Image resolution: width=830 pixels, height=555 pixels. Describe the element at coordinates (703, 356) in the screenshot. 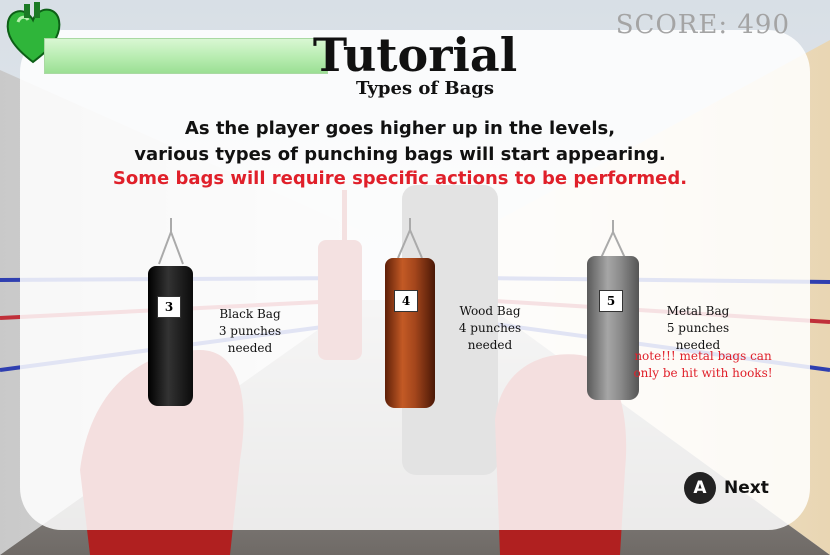

I see `metal-bag-note-line-1: note!!! metal bags can` at that location.